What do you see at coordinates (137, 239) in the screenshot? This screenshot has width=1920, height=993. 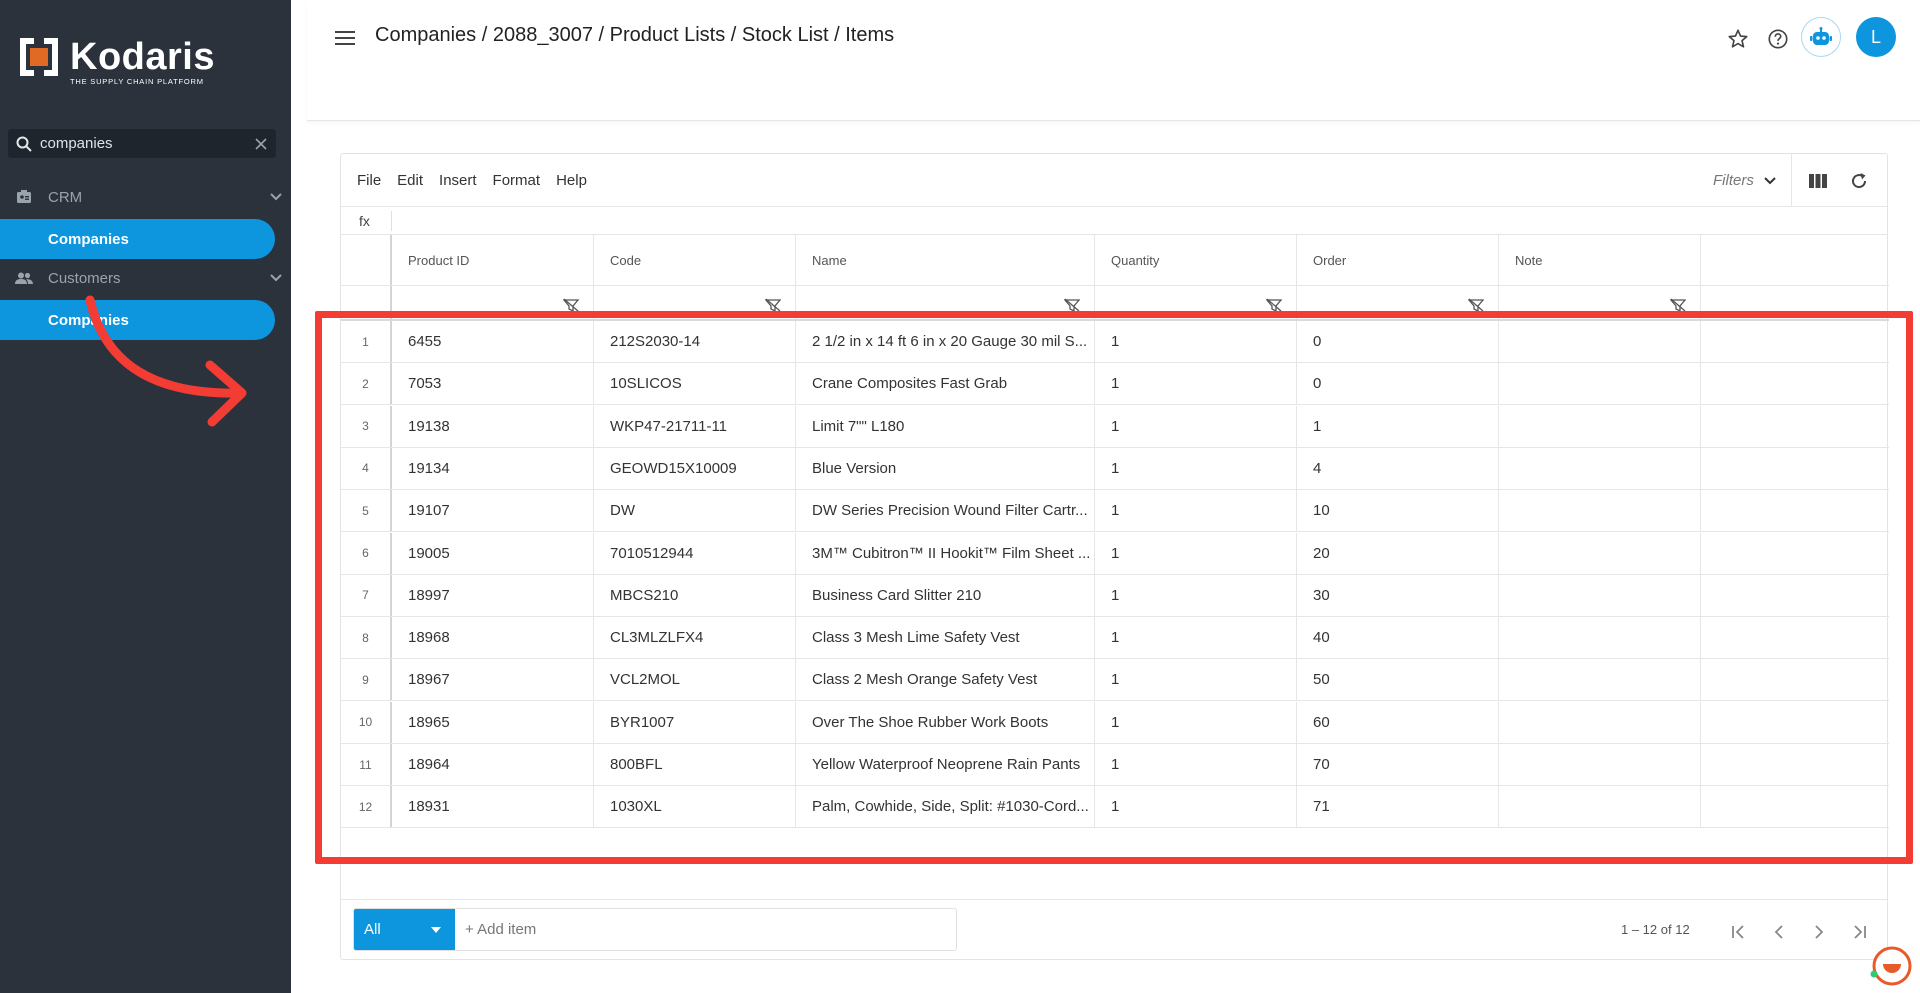 I see `sidebar-item-companies-crm: Companies` at bounding box center [137, 239].